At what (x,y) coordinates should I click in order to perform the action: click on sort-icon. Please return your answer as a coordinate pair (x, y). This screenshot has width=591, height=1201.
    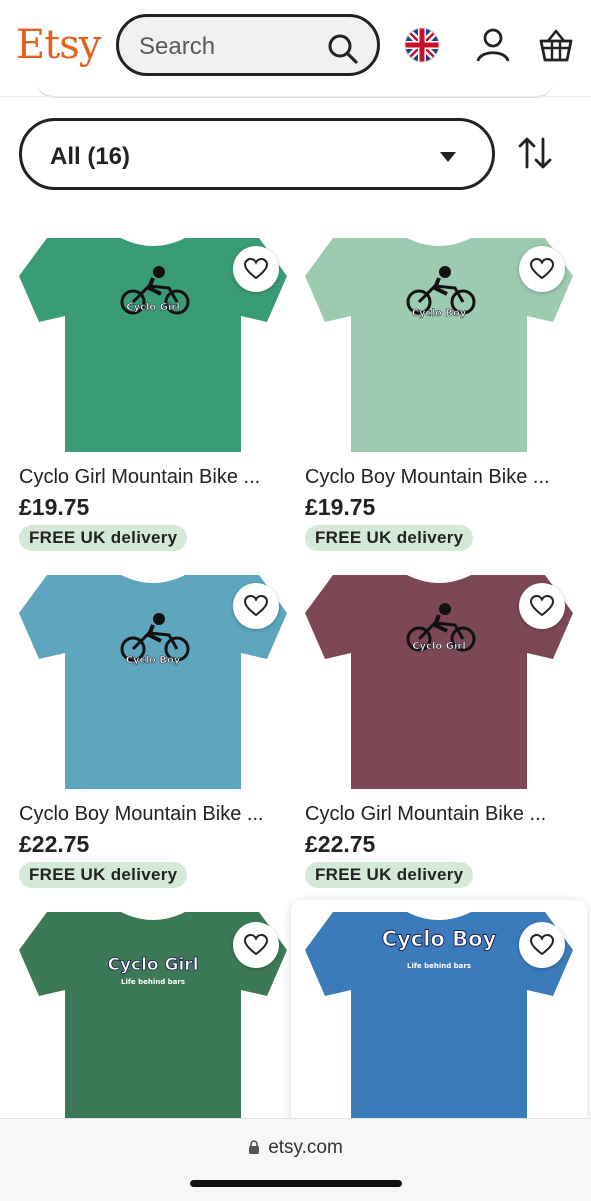
    Looking at the image, I should click on (535, 153).